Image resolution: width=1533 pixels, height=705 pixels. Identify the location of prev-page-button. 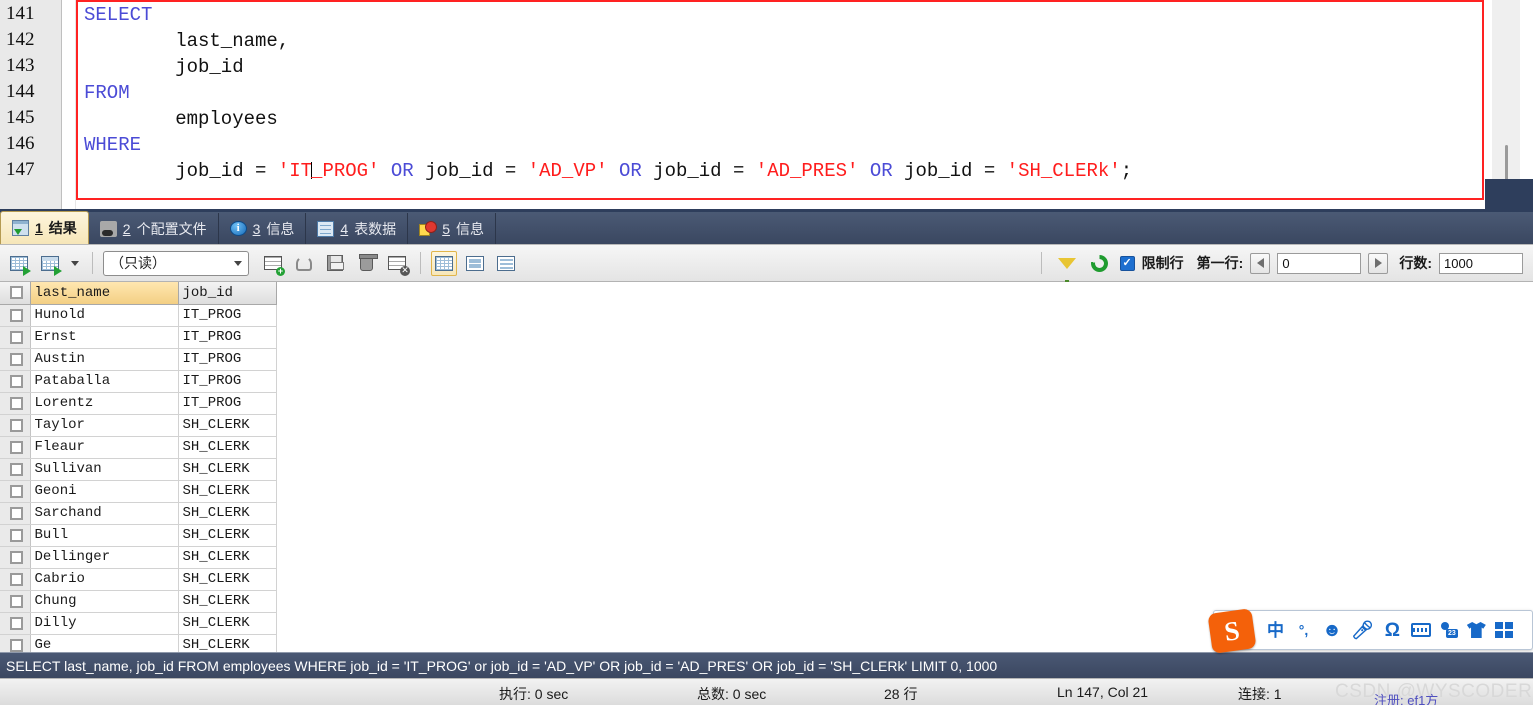
(1260, 263).